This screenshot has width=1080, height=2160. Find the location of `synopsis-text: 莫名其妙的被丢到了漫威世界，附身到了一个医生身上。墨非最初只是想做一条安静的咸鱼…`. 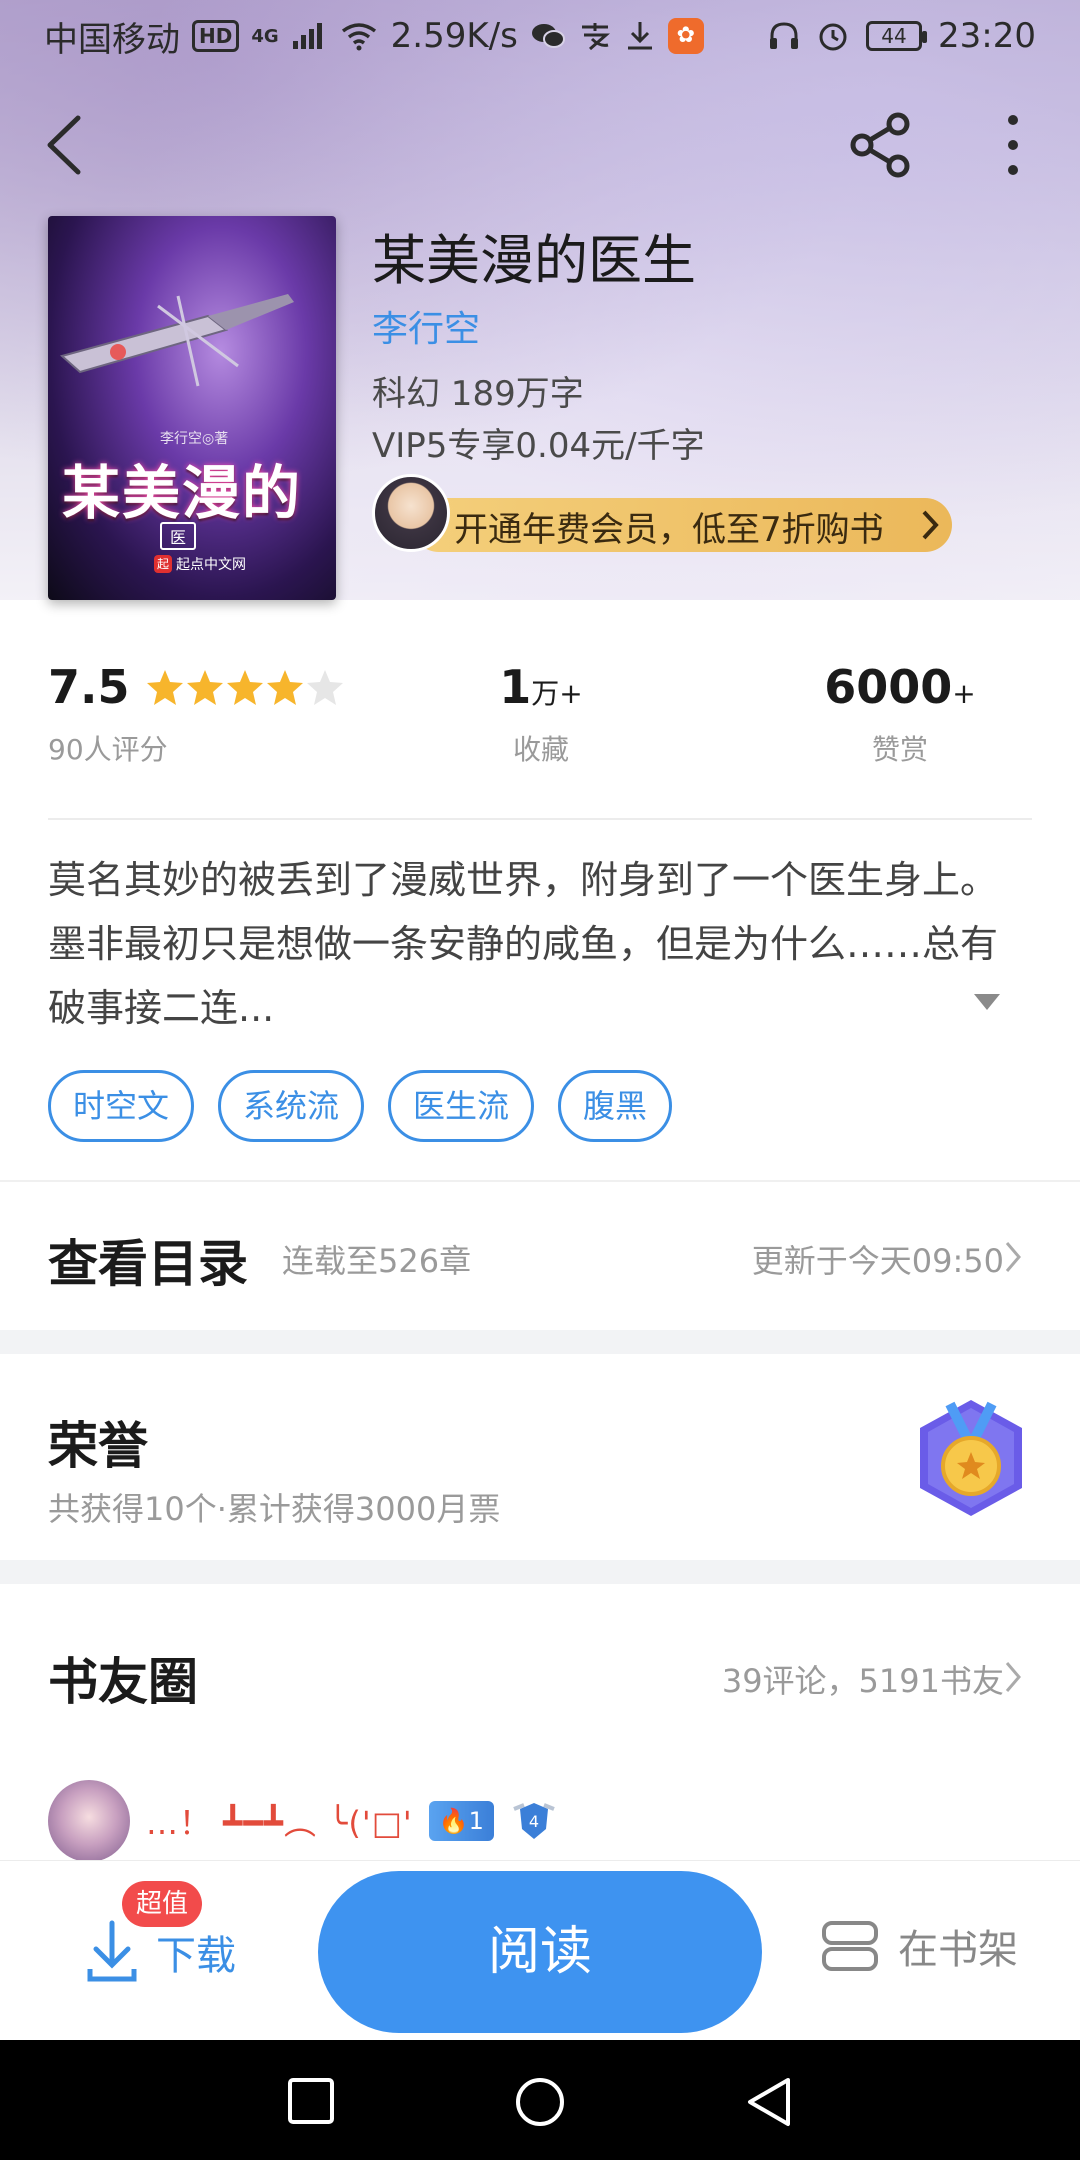

synopsis-text: 莫名其妙的被丢到了漫威世界，附身到了一个医生身上。墨非最初只是想做一条安静的咸鱼… is located at coordinates (540, 944).